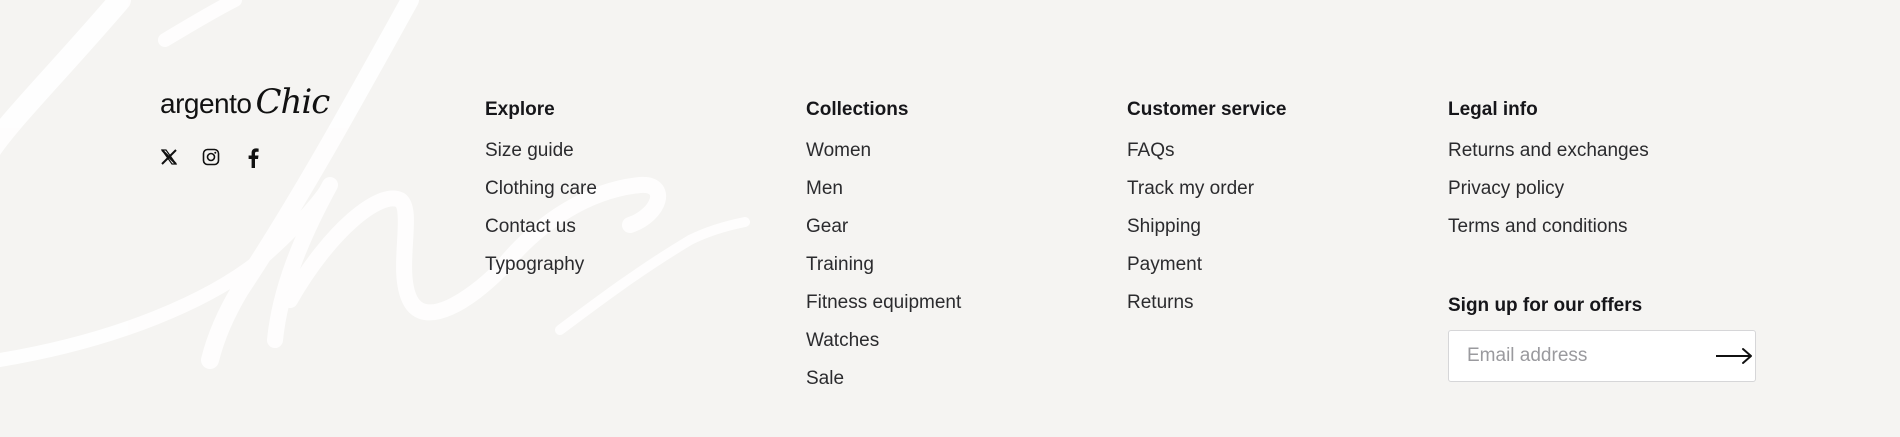 This screenshot has width=1900, height=437. Describe the element at coordinates (541, 227) in the screenshot. I see `footer-link-contact-us: Contact us` at that location.